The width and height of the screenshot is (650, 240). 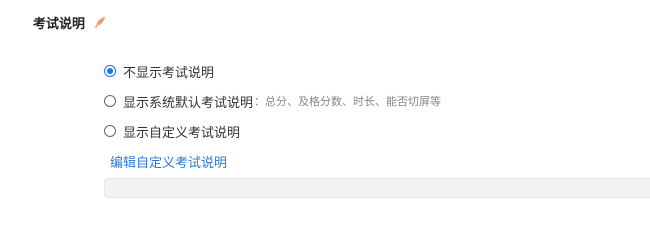 What do you see at coordinates (377, 188) in the screenshot?
I see `custom-description-box` at bounding box center [377, 188].